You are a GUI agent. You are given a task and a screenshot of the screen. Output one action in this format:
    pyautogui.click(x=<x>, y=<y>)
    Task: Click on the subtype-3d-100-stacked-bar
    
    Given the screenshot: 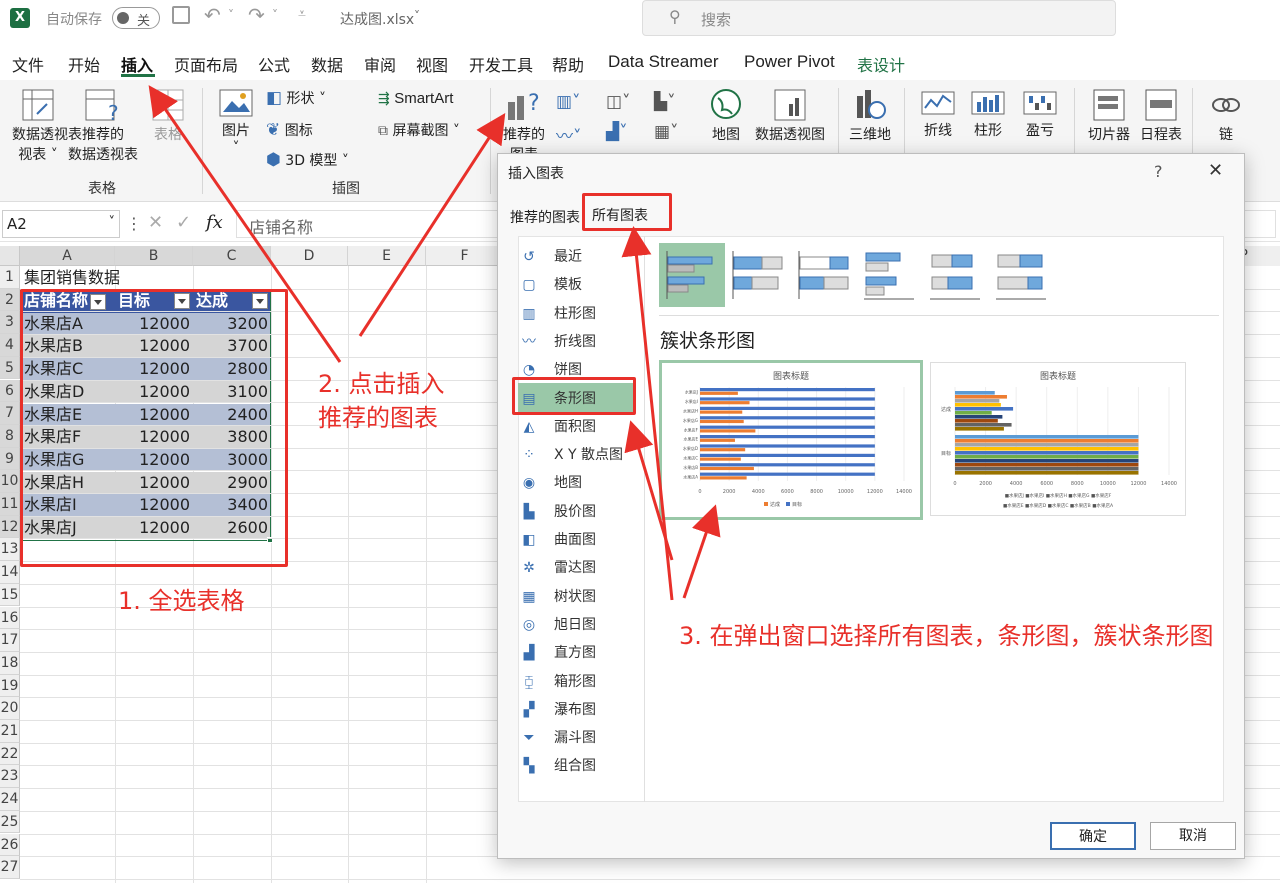 What is the action you would take?
    pyautogui.click(x=1022, y=275)
    